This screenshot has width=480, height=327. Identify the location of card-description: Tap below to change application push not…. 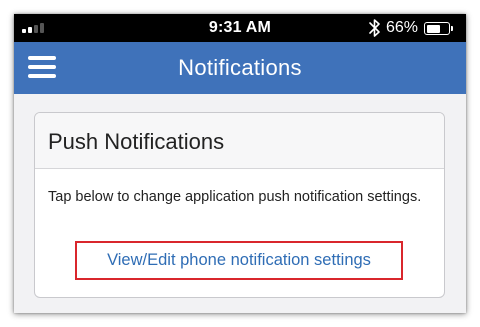
(235, 197).